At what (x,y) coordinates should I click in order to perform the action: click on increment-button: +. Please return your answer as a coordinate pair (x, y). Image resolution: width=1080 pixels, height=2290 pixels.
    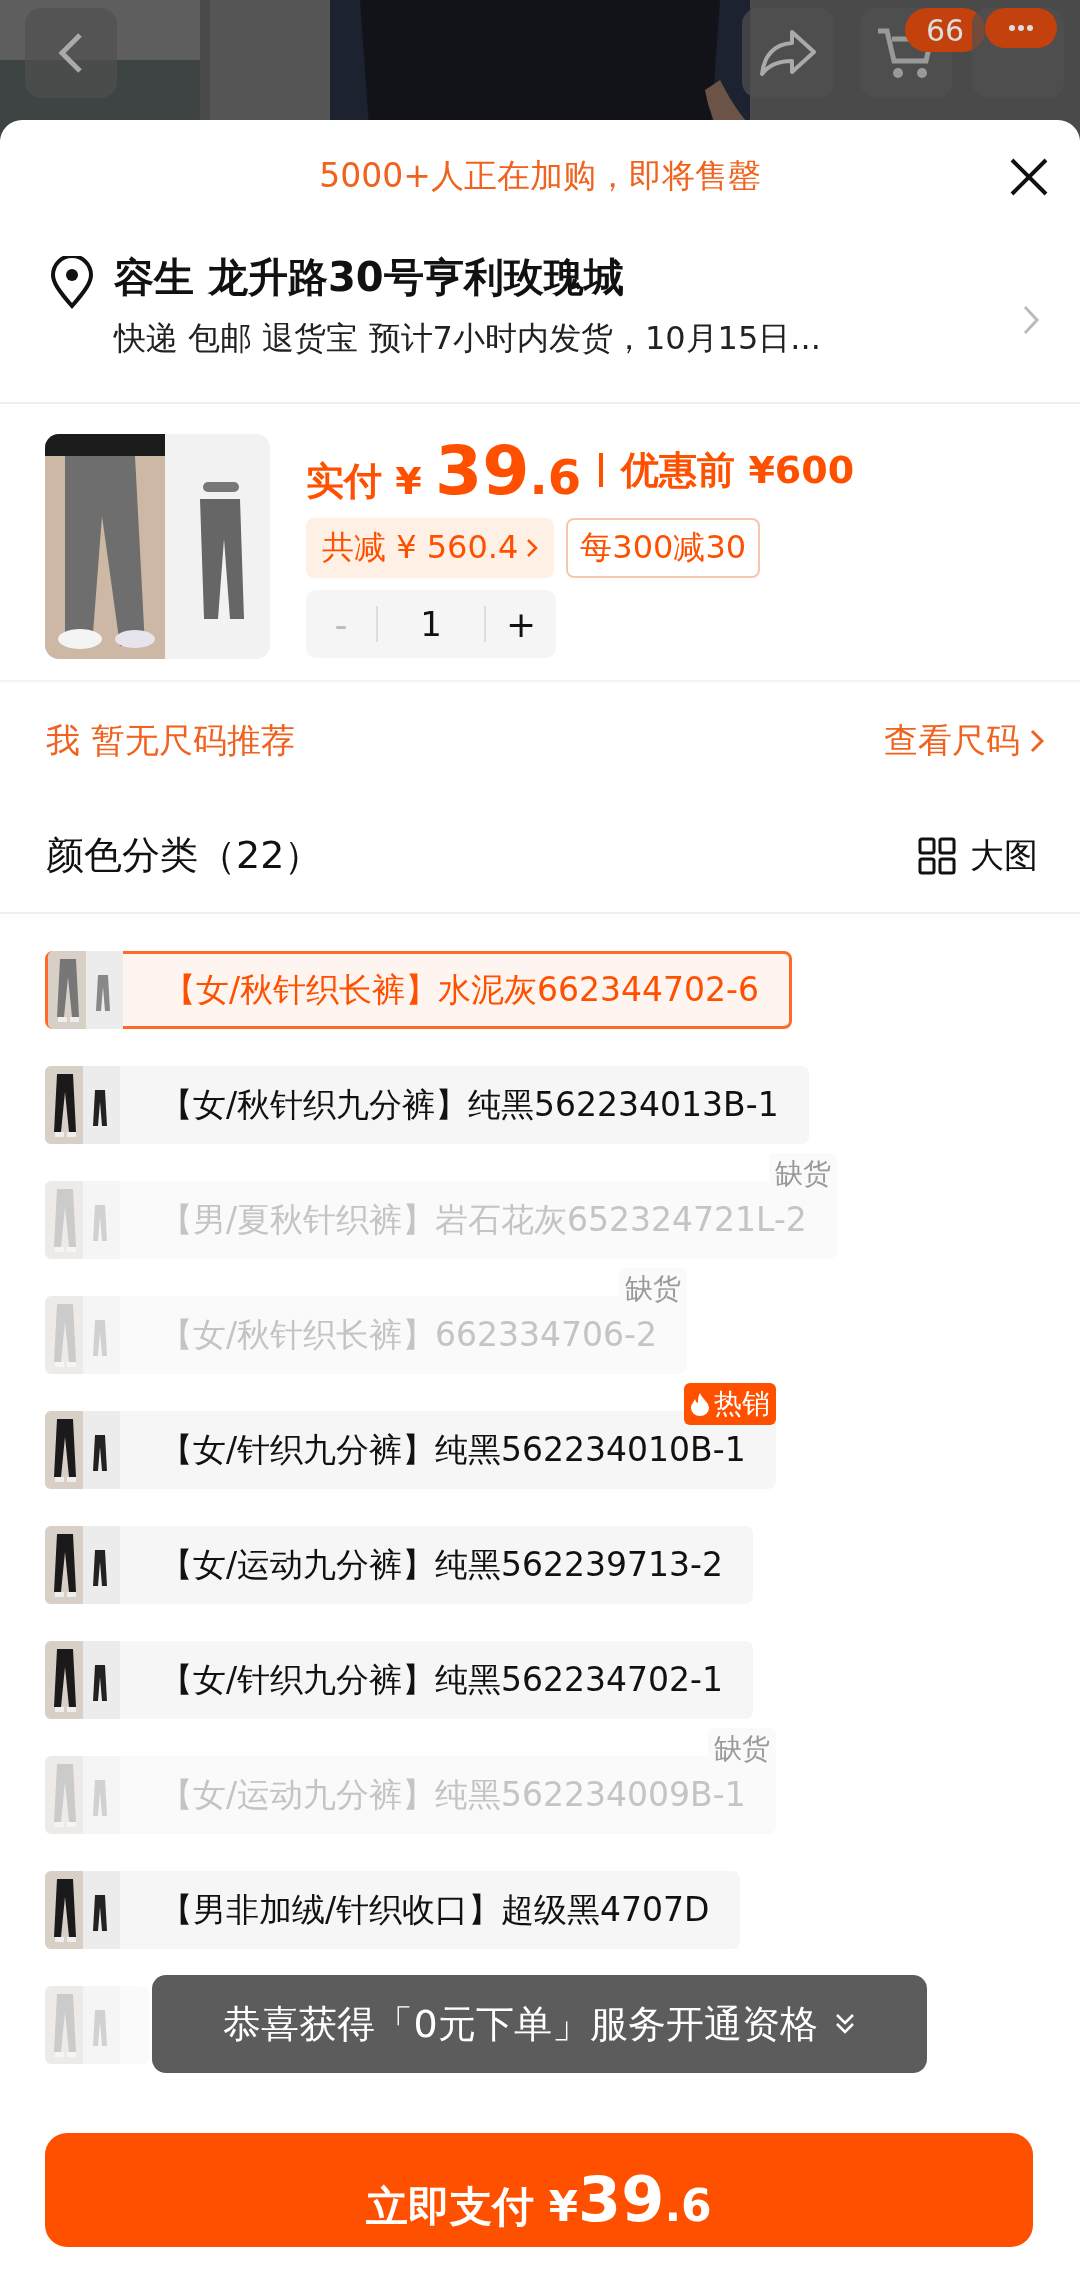
    Looking at the image, I should click on (521, 624).